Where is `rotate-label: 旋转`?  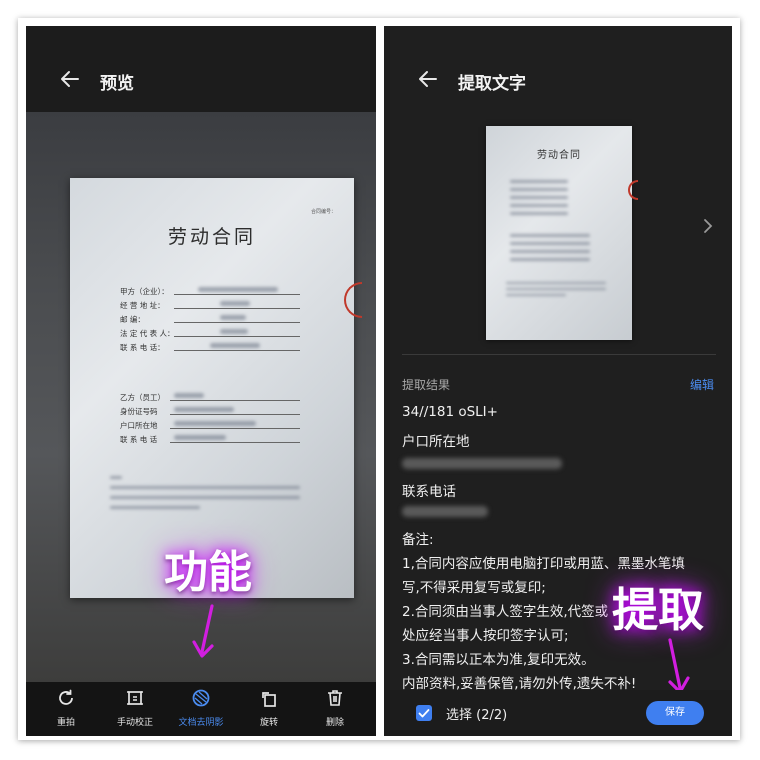
rotate-label: 旋转 is located at coordinates (268, 723).